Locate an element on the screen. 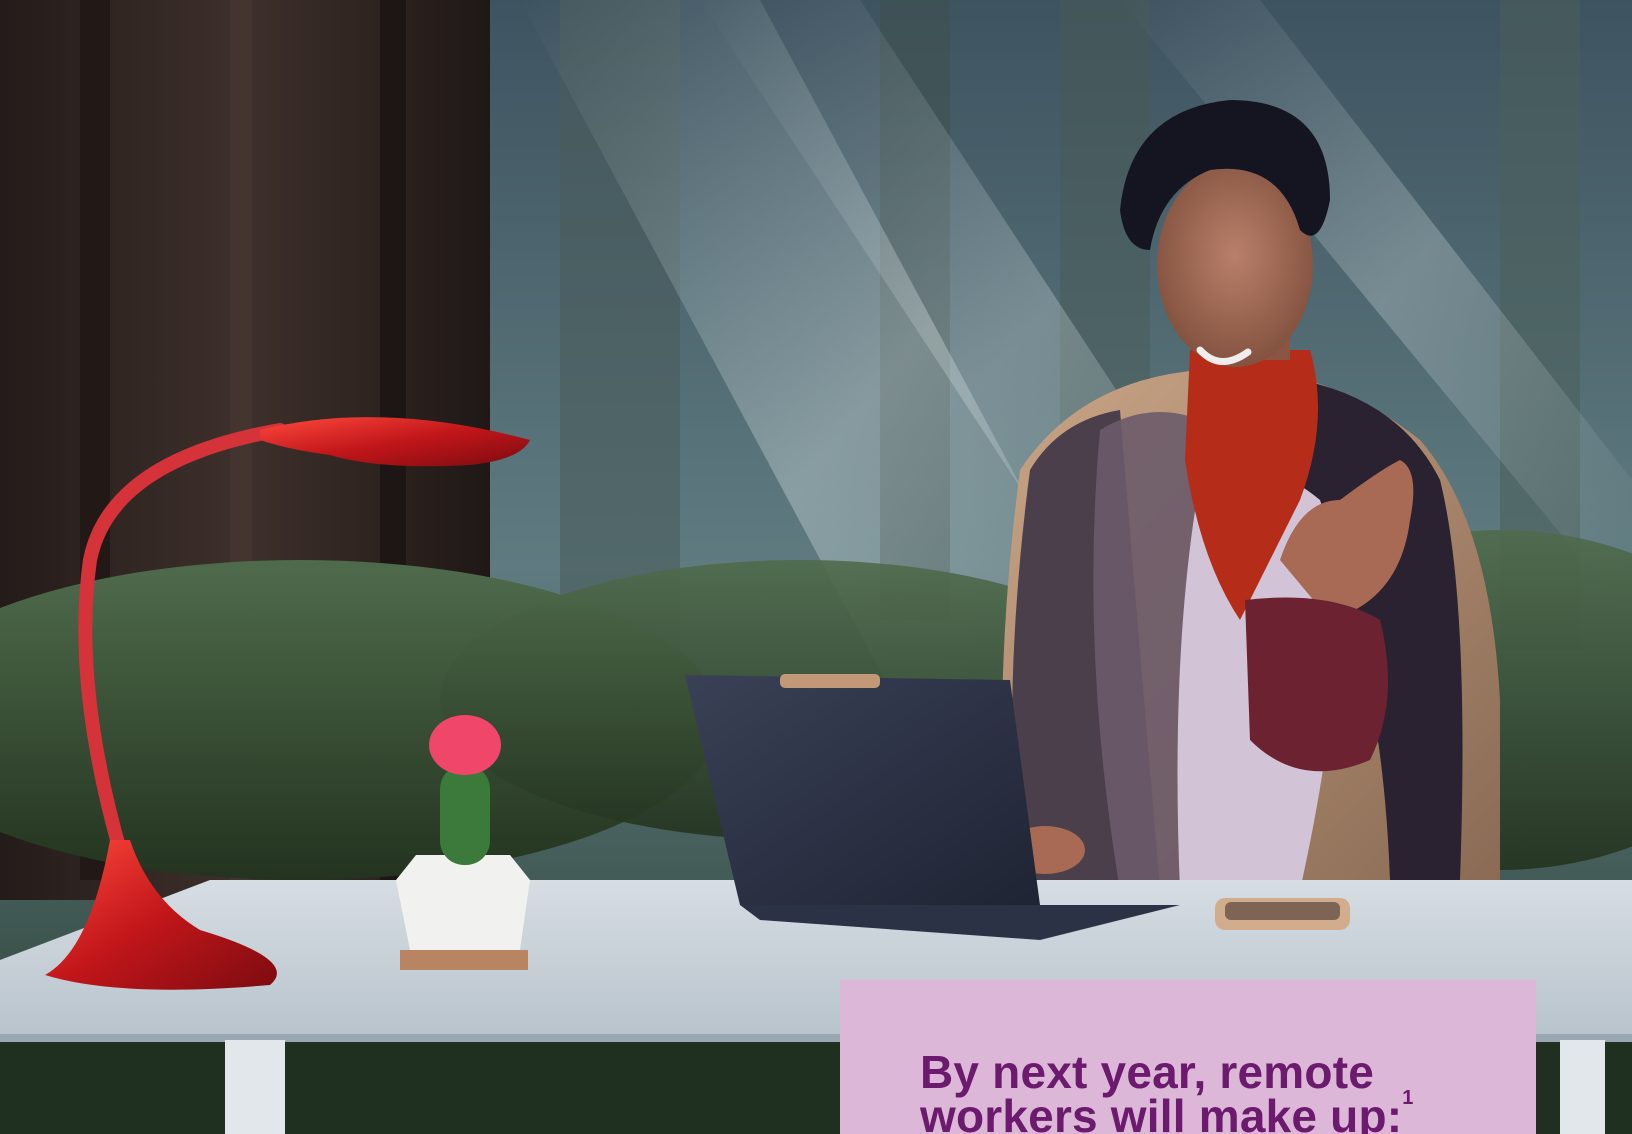 This screenshot has width=1632, height=1134. desk-leg is located at coordinates (255, 1087).